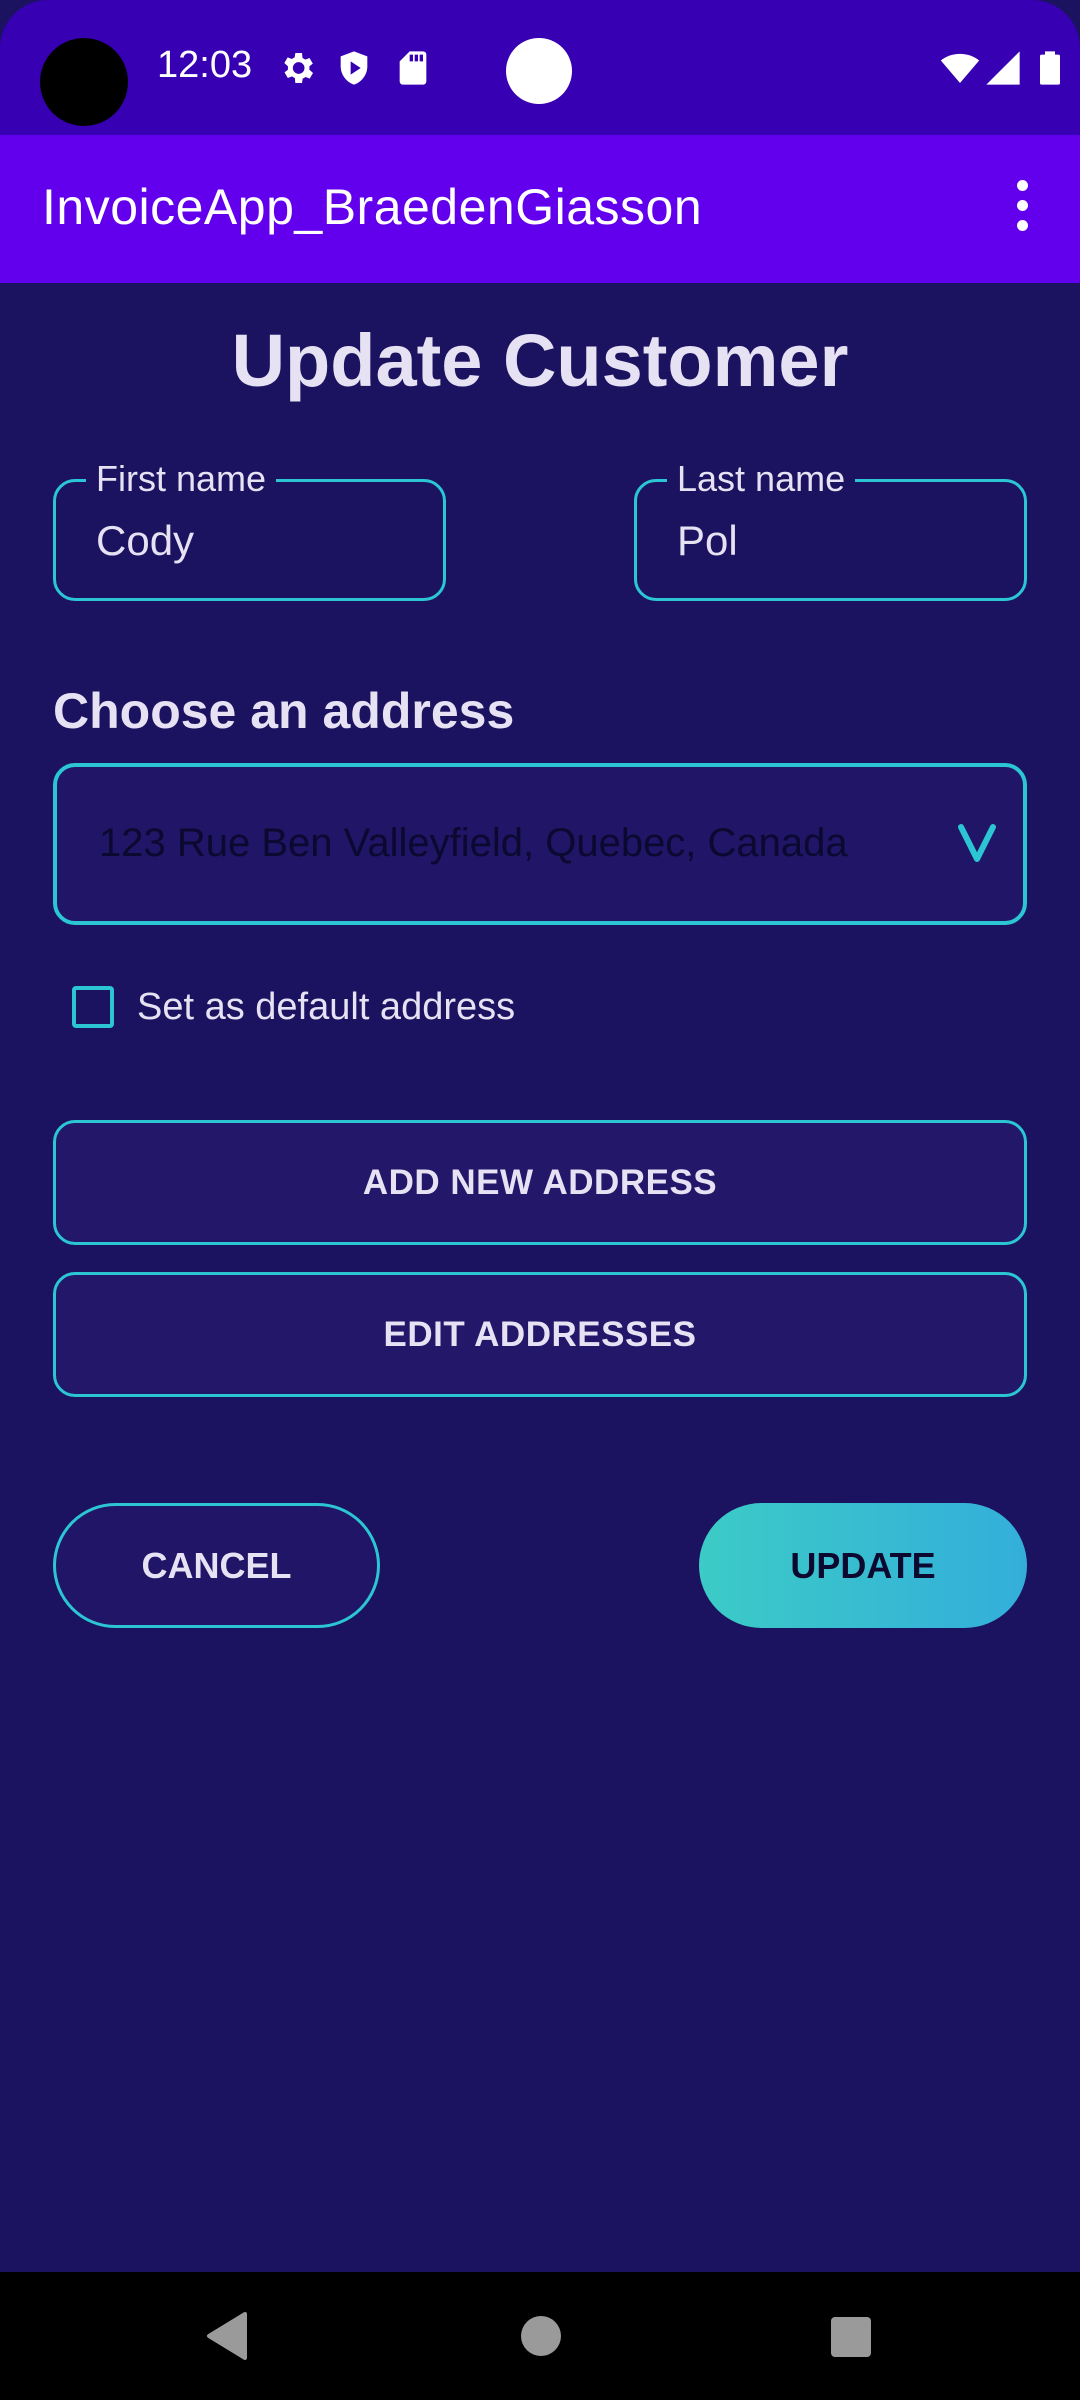 This screenshot has width=1080, height=2400. I want to click on default-address-label: Set as default address, so click(326, 1007).